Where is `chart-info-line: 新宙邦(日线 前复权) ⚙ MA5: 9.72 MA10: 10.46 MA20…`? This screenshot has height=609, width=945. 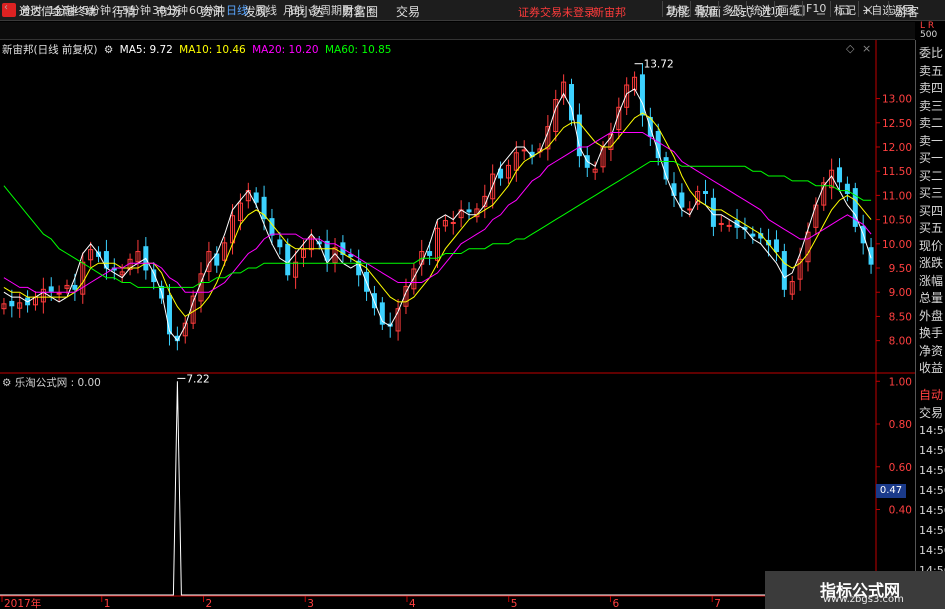
chart-info-line: 新宙邦(日线 前复权) ⚙ MA5: 9.72 MA10: 10.46 MA20… is located at coordinates (198, 49).